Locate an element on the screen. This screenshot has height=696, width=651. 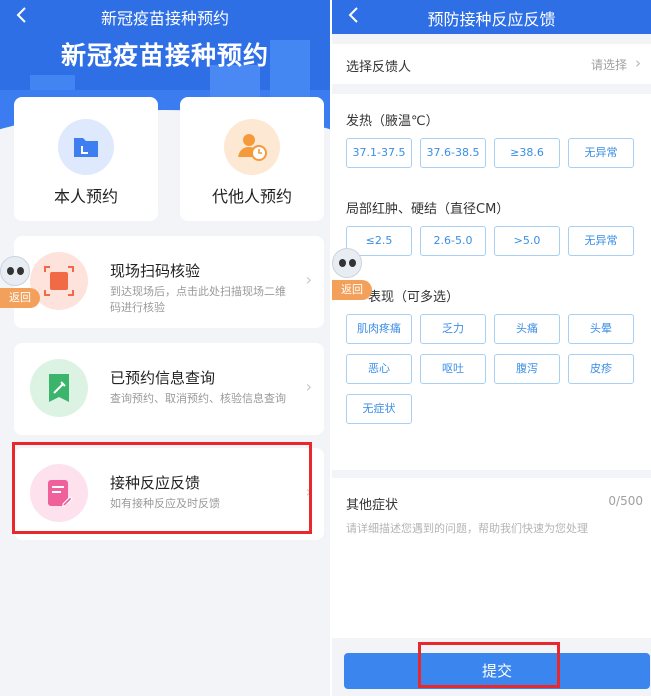
nav-bar: 预防接种反应反馈 is located at coordinates (491, 17).